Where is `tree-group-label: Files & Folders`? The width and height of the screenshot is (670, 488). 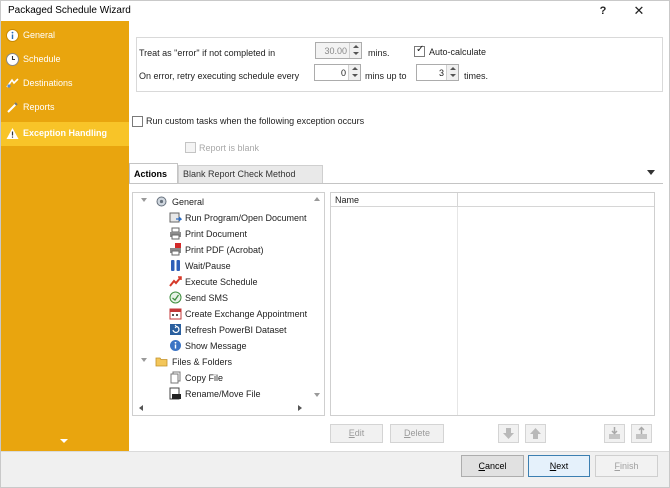
tree-group-label: Files & Folders is located at coordinates (202, 362).